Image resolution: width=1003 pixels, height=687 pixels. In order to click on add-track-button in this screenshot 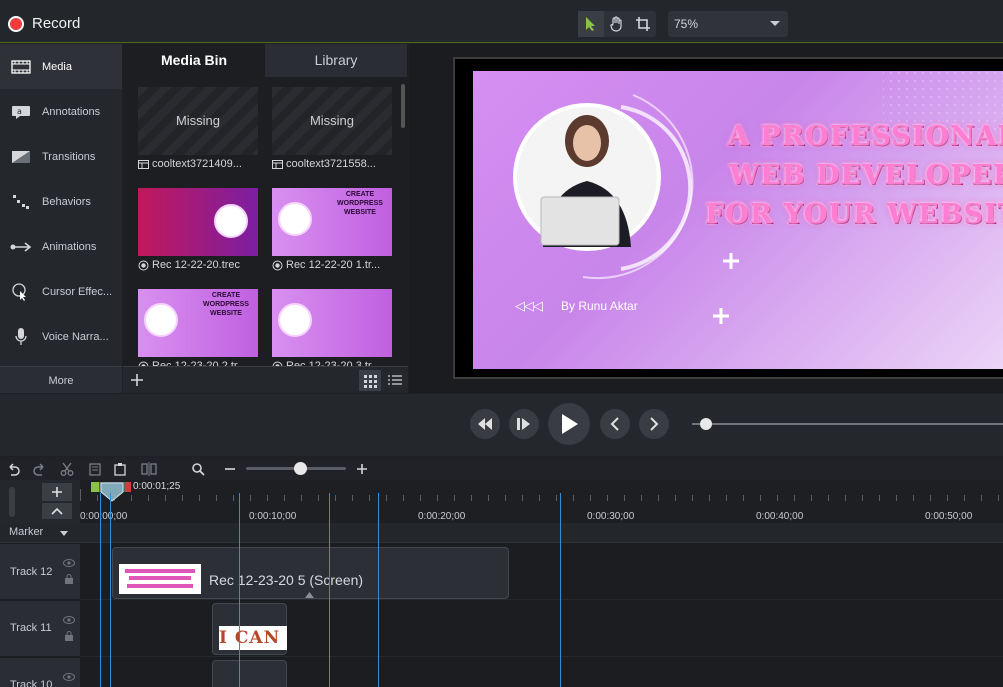, I will do `click(57, 492)`.